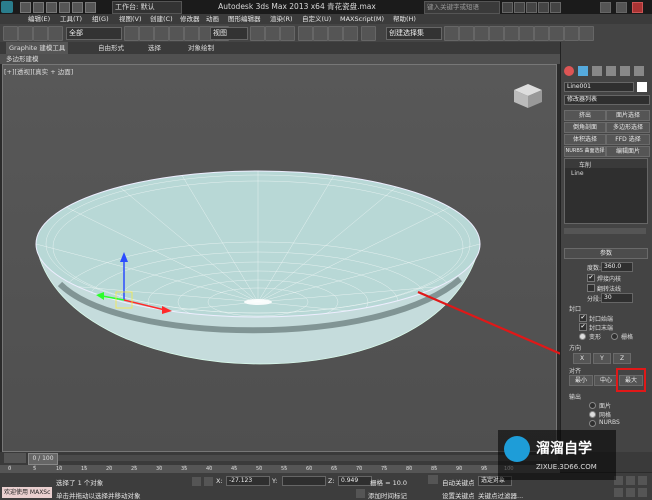 The image size is (652, 500). What do you see at coordinates (131, 33) in the screenshot?
I see `select-object-icon` at bounding box center [131, 33].